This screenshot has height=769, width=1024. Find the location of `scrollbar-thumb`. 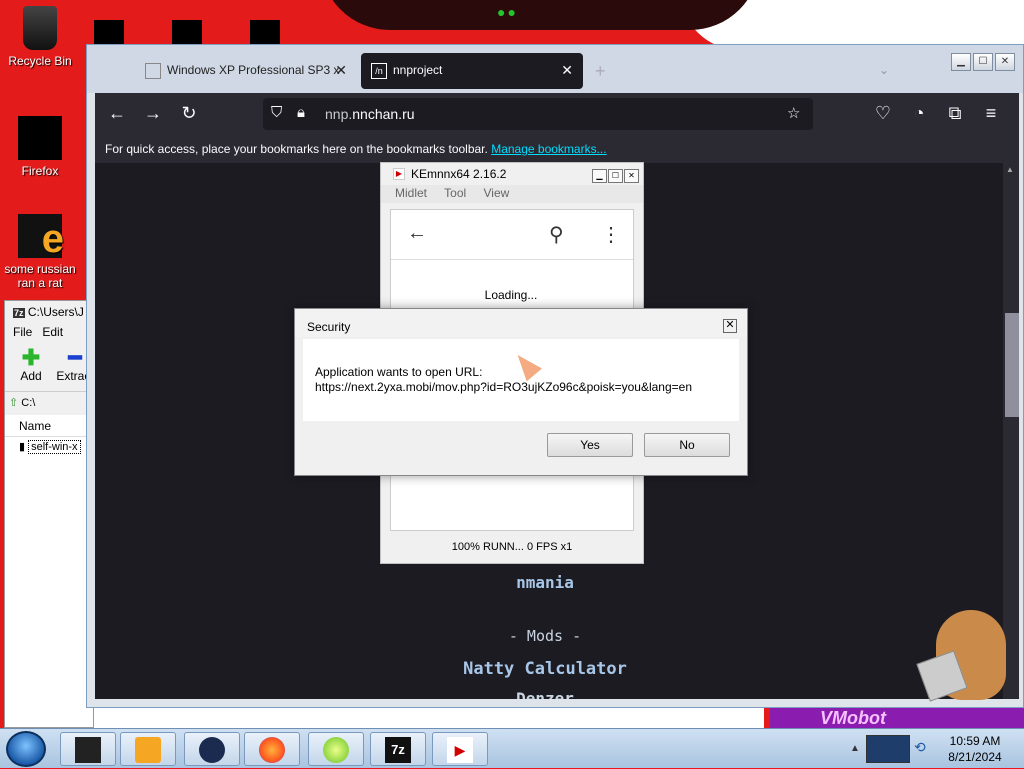

scrollbar-thumb is located at coordinates (1012, 365).